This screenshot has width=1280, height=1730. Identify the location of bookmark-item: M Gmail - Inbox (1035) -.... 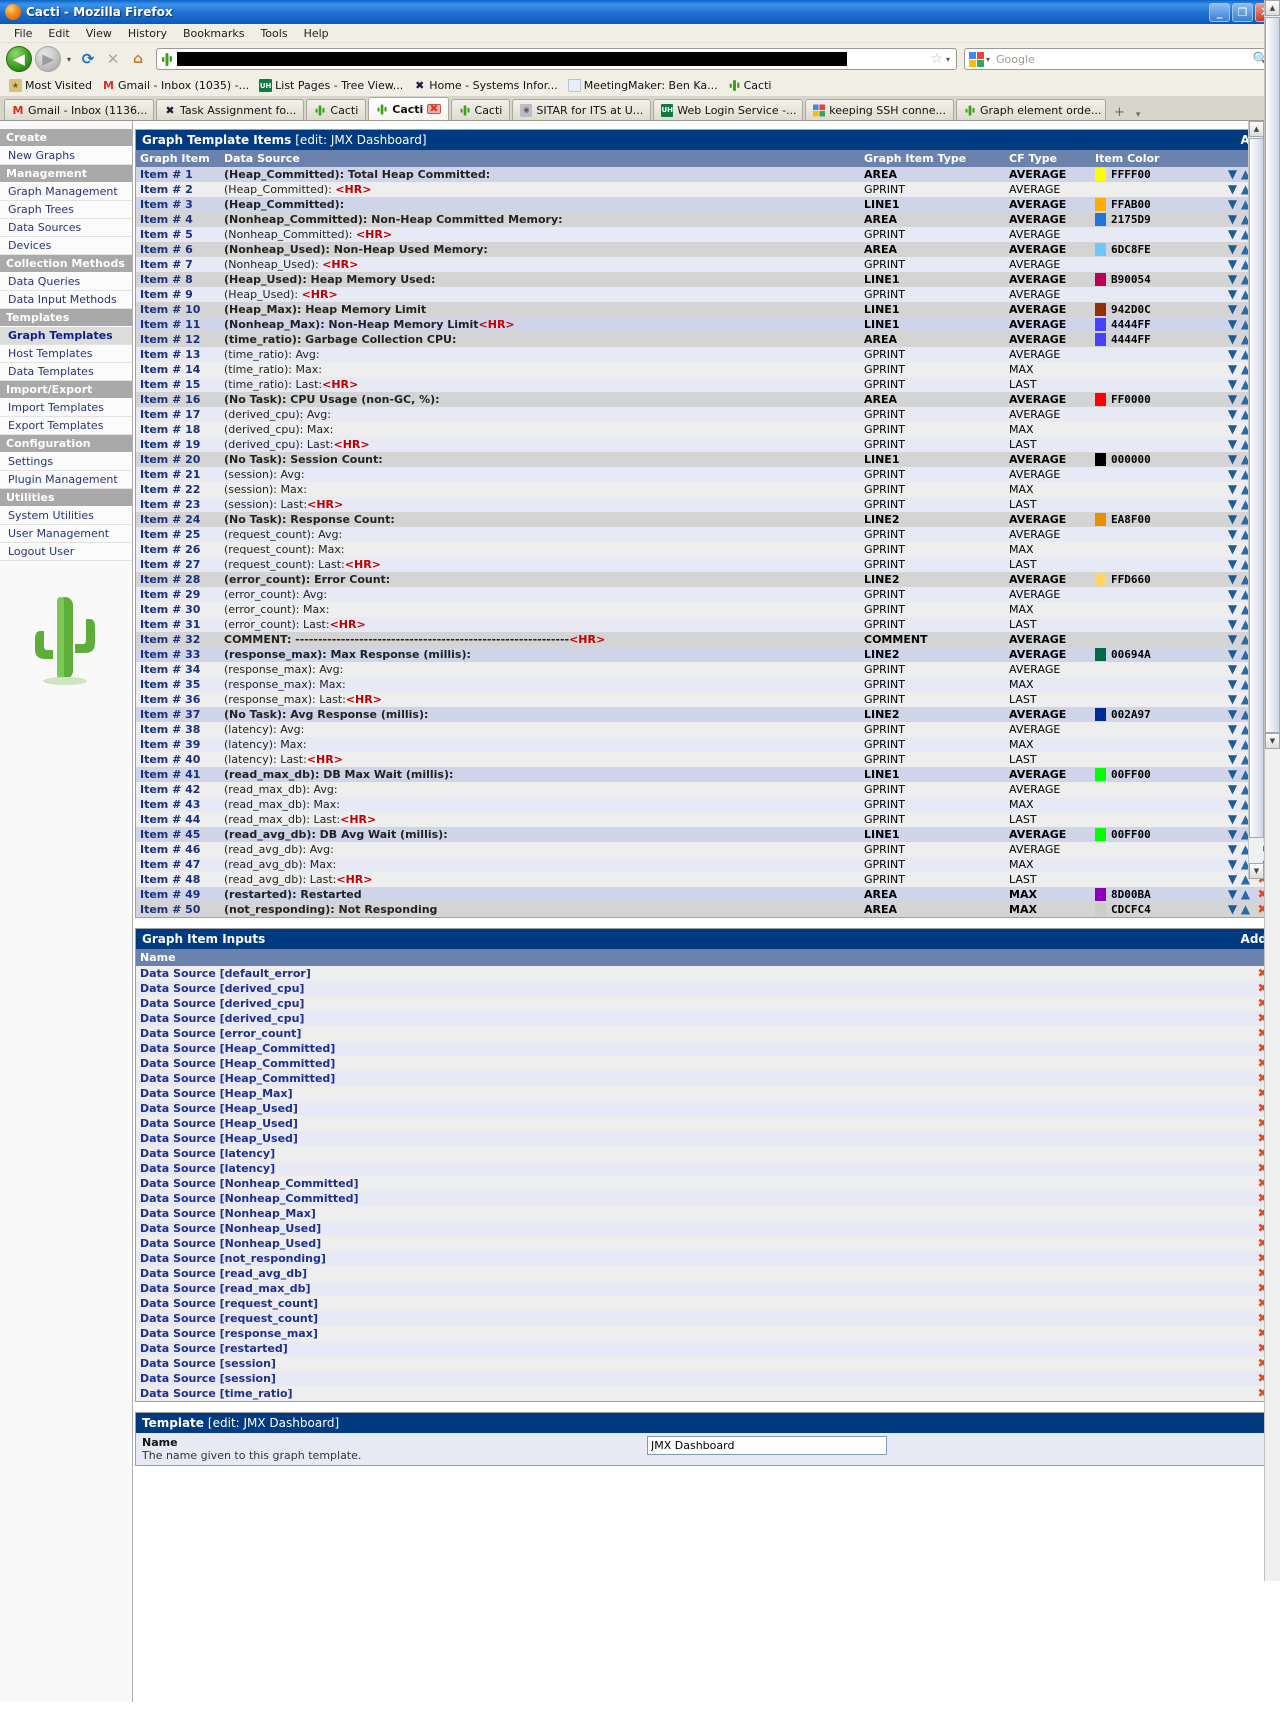
(175, 85).